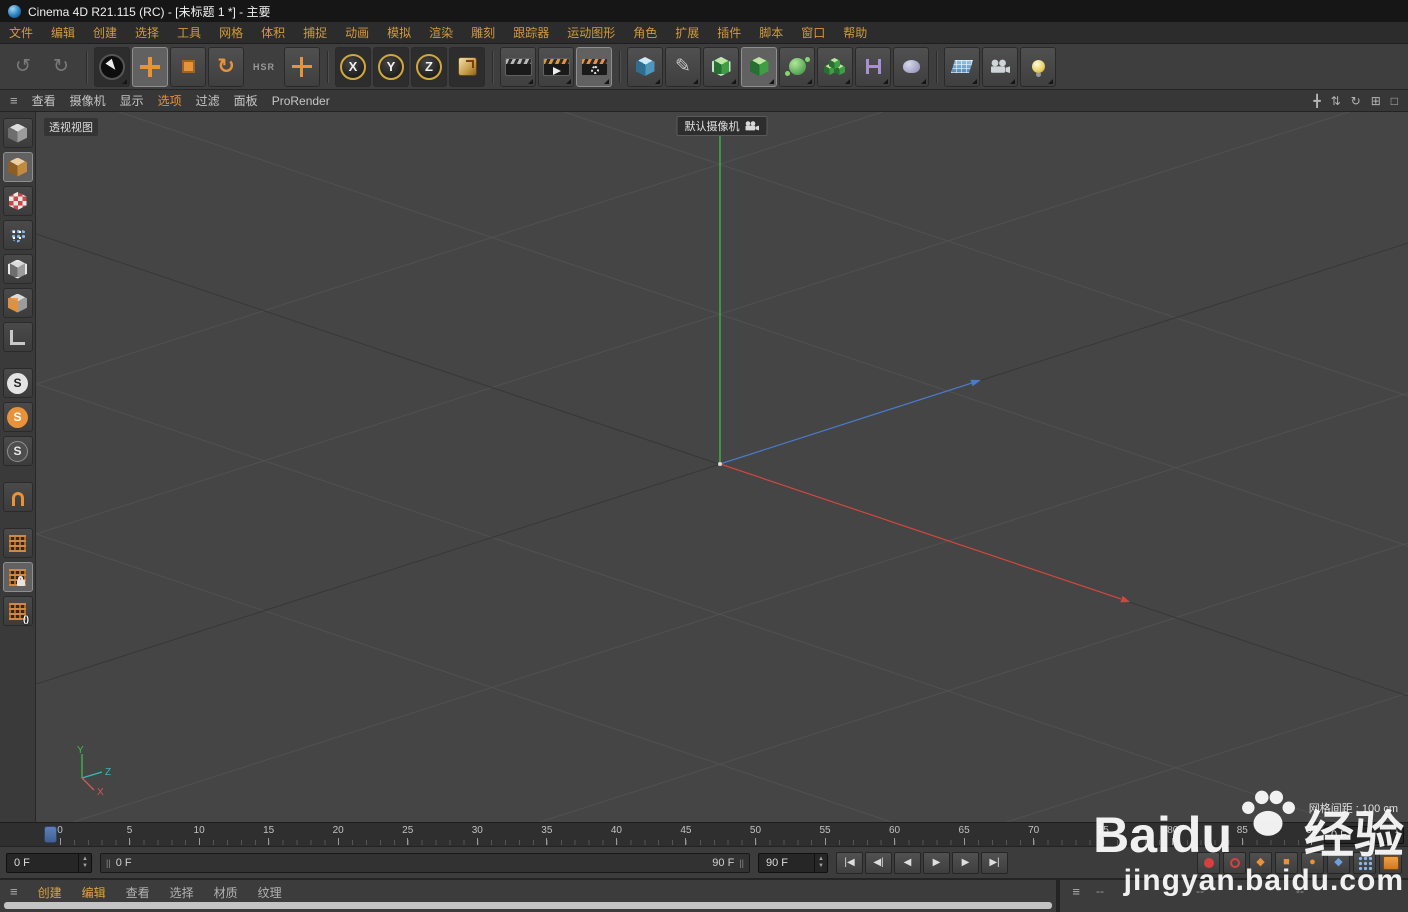  I want to click on material-menu-create: 创建, so click(50, 892).